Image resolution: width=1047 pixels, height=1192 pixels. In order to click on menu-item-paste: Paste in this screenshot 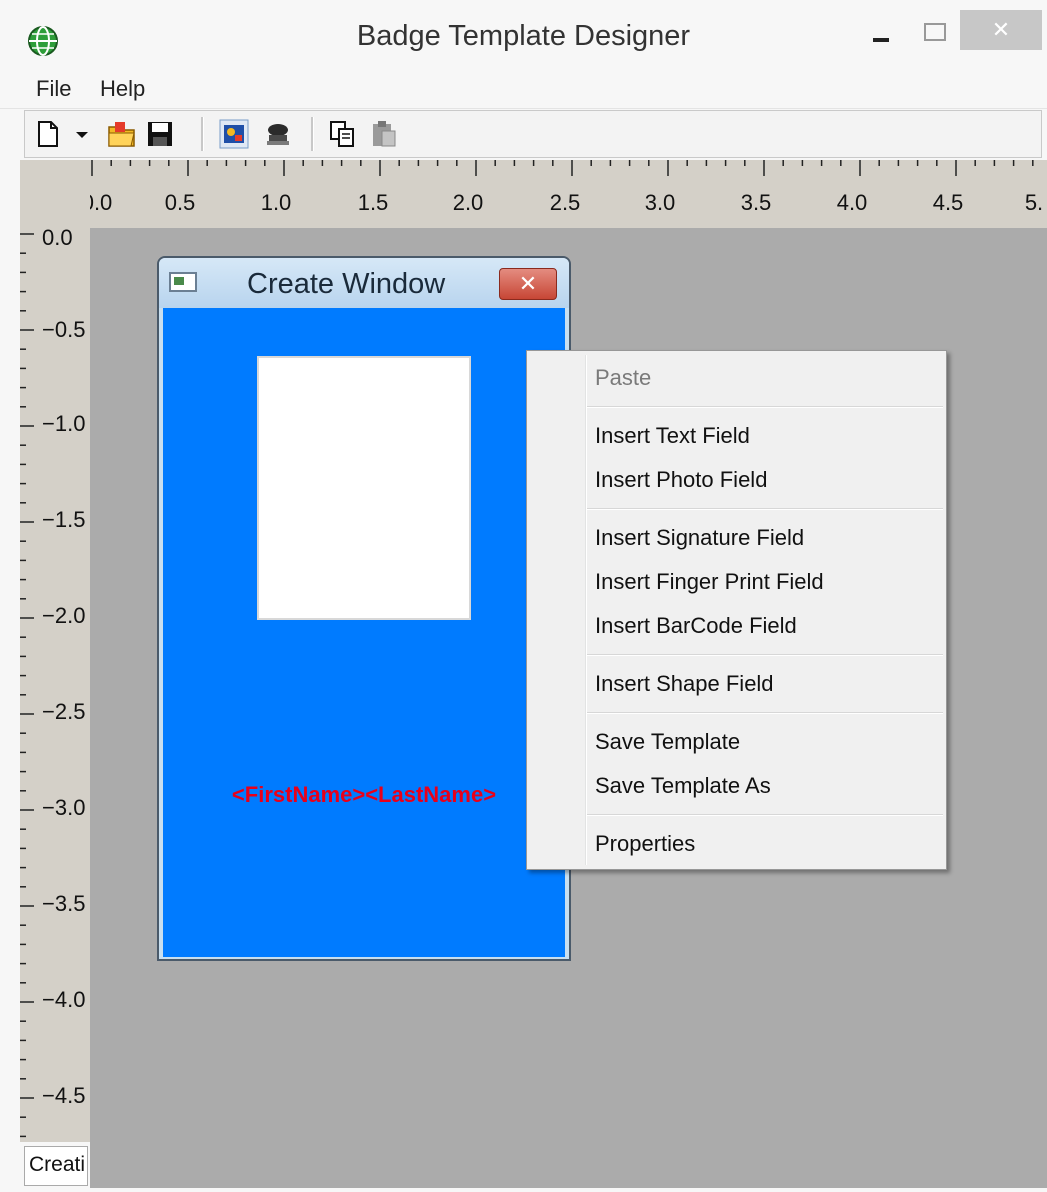, I will do `click(623, 378)`.